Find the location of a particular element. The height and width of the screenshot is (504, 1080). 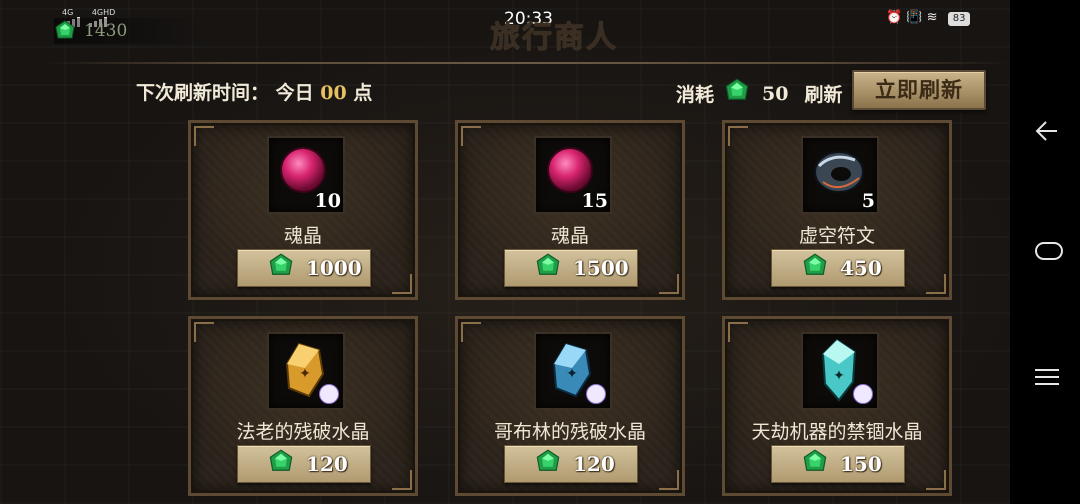

item-price: 450 is located at coordinates (861, 268).